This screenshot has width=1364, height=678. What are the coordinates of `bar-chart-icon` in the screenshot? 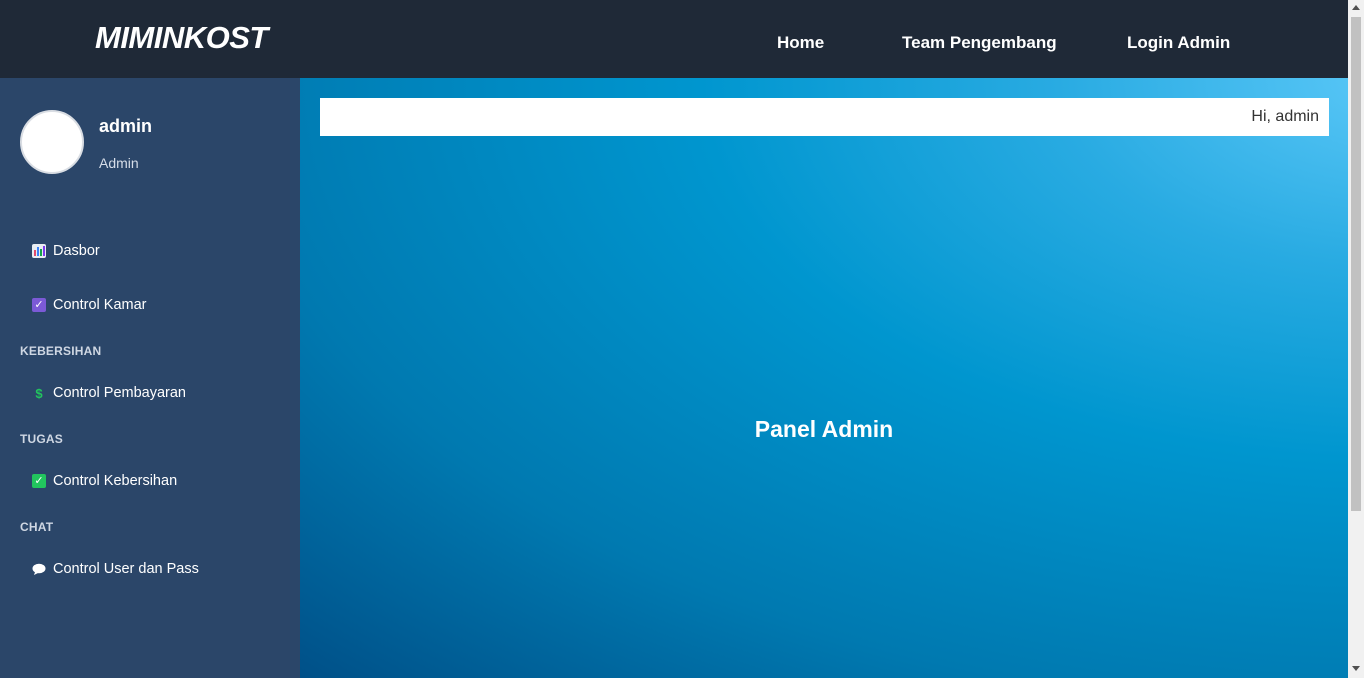 It's located at (39, 251).